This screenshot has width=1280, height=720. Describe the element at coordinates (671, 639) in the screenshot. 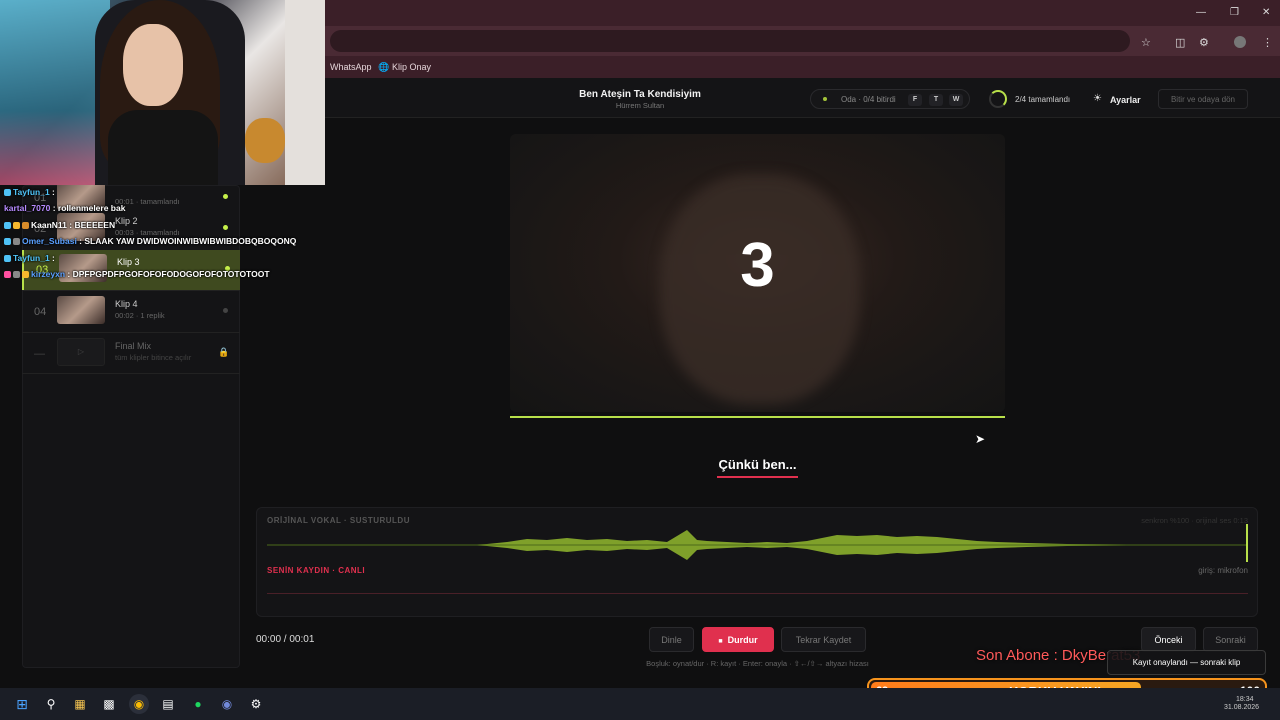

I see `listen-button: Dinle` at that location.